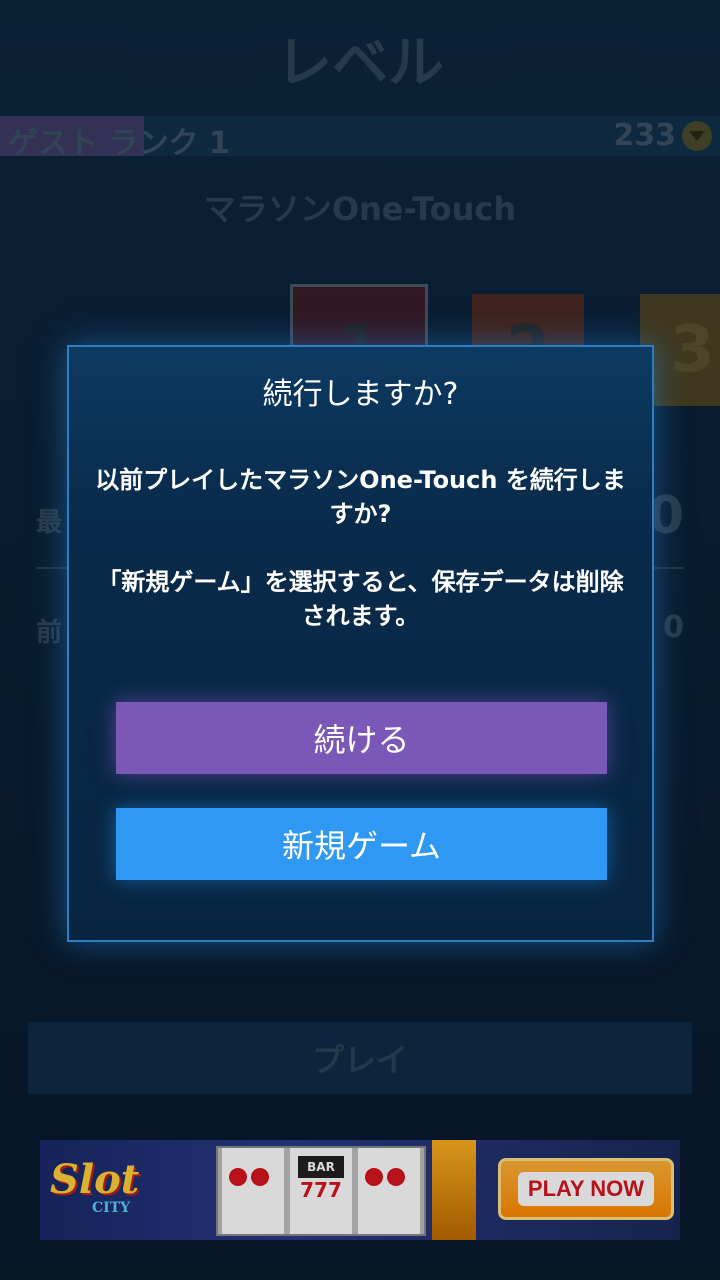 The width and height of the screenshot is (720, 1280). Describe the element at coordinates (360, 497) in the screenshot. I see `dialog-message-continue: 以前プレイしたマラソンOne-Touch を続行しますか?` at that location.